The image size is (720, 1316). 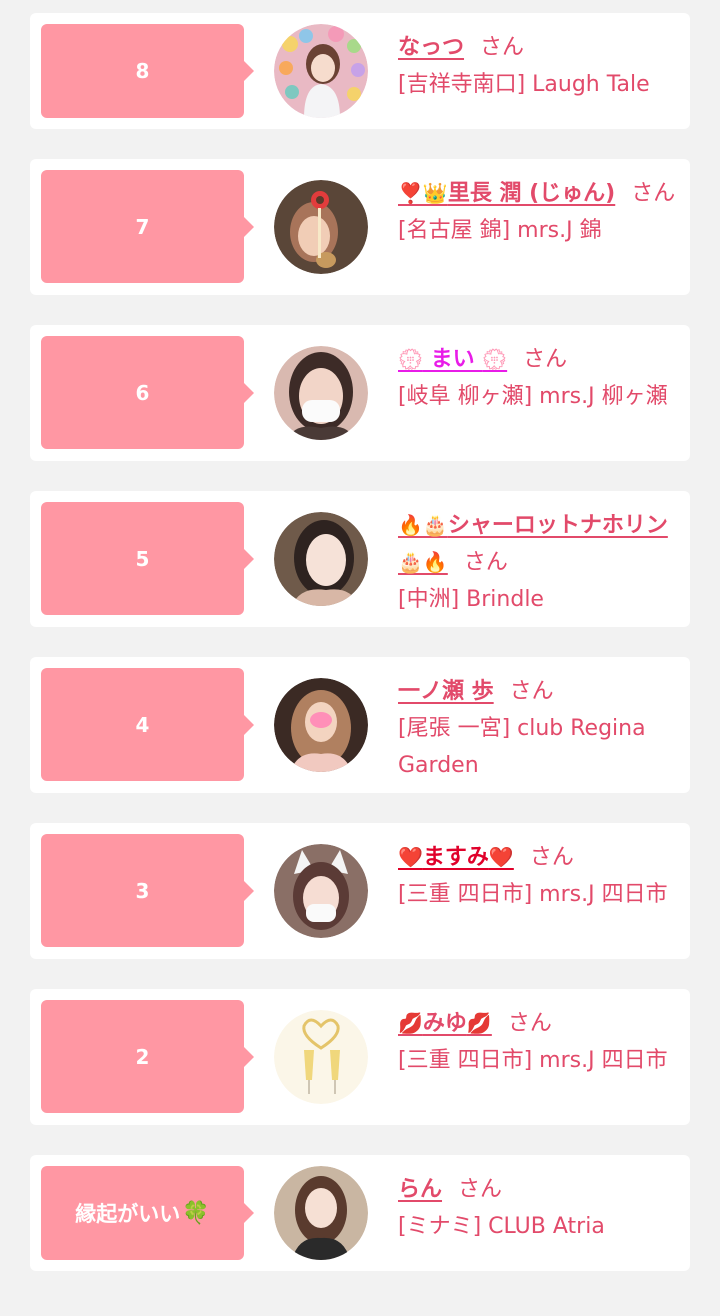 I want to click on entry-info: 💮 まい 💮 さん [岐阜 柳ヶ瀬] mrs.J 柳ヶ瀬, so click(x=540, y=378).